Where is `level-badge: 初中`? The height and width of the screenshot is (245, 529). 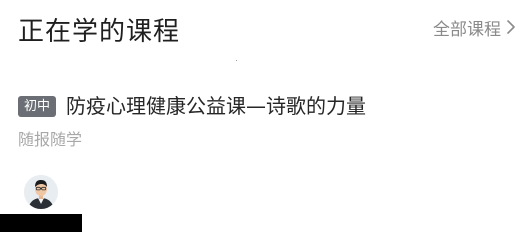
level-badge: 初中 is located at coordinates (37, 106).